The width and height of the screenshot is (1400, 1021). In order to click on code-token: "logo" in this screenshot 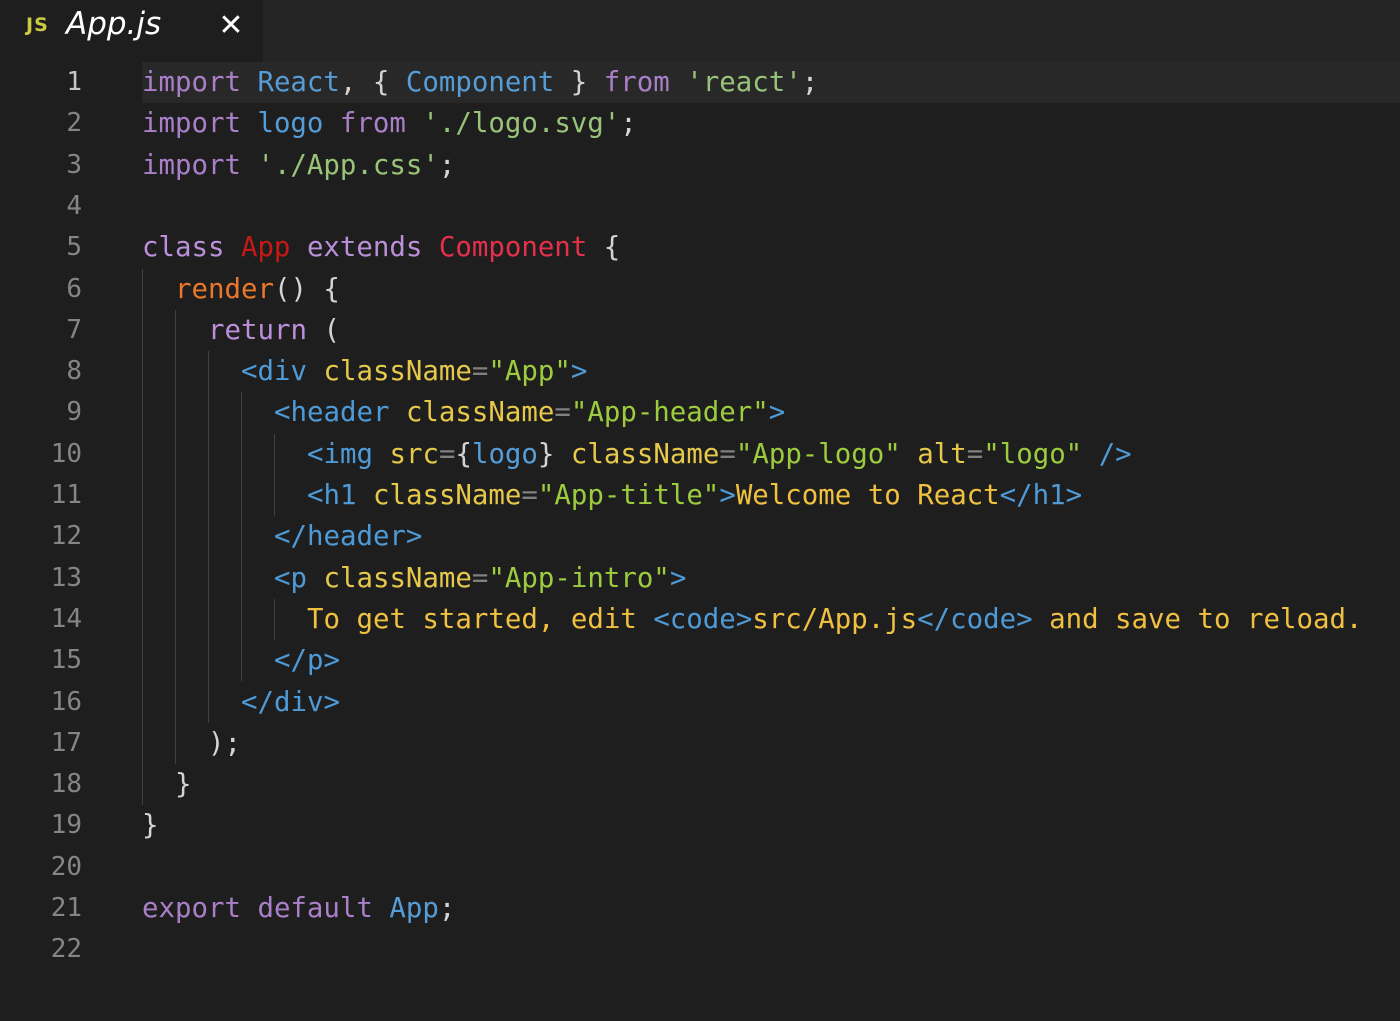, I will do `click(1033, 454)`.